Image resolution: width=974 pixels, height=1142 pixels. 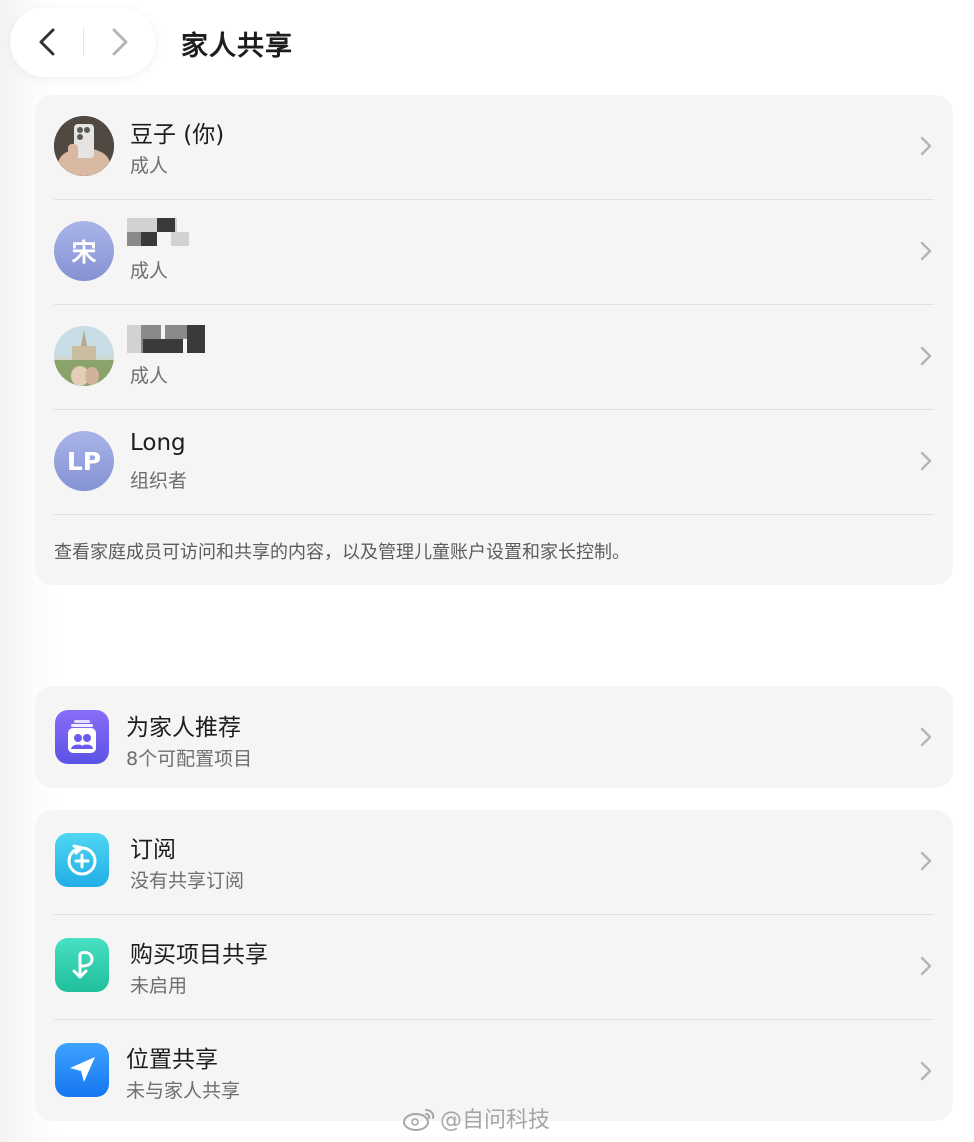 I want to click on recommend-row: 为家人推荐 8个可配置项目, so click(x=494, y=737).